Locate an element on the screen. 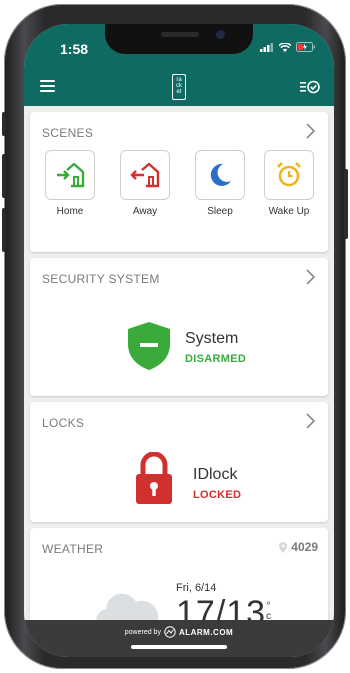 The image size is (350, 673). scene-label: Sleep is located at coordinates (220, 211).